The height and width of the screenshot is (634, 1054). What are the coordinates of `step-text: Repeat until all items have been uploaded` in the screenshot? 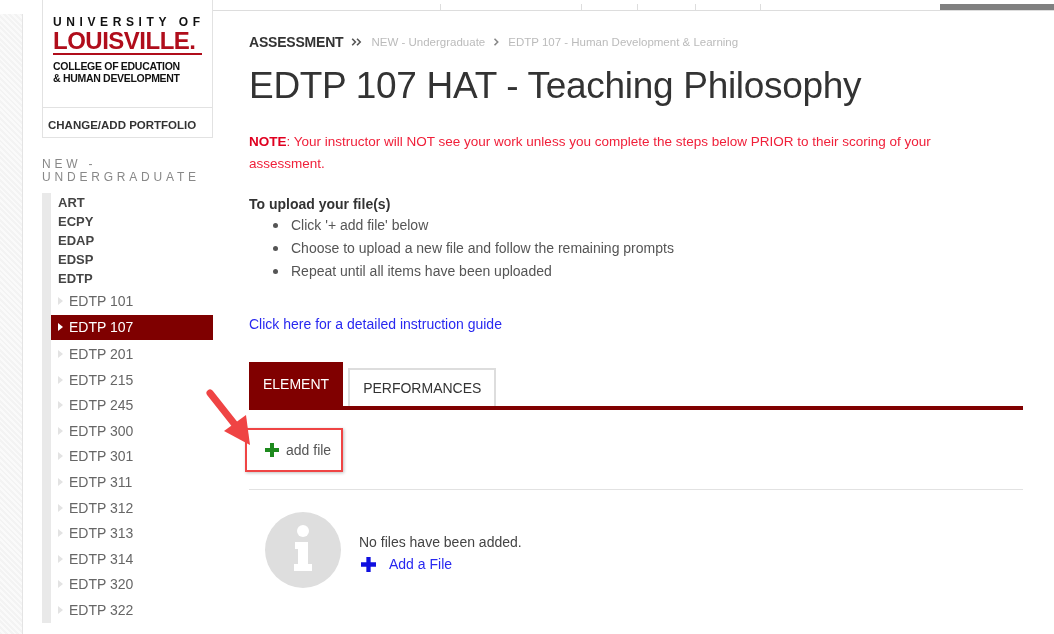 It's located at (421, 271).